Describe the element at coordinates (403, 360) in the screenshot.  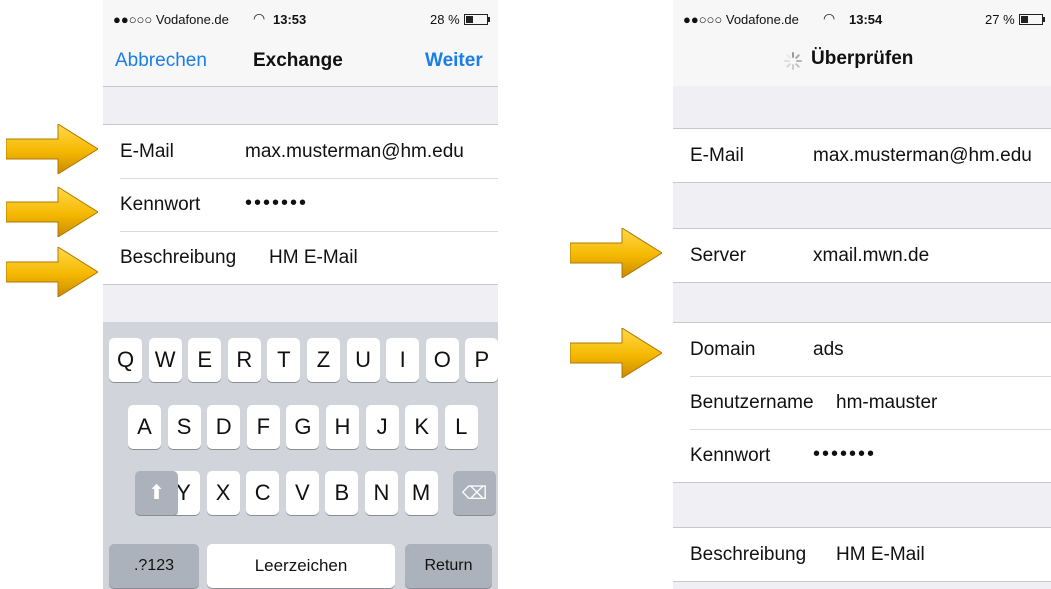
I see `key-i: I` at that location.